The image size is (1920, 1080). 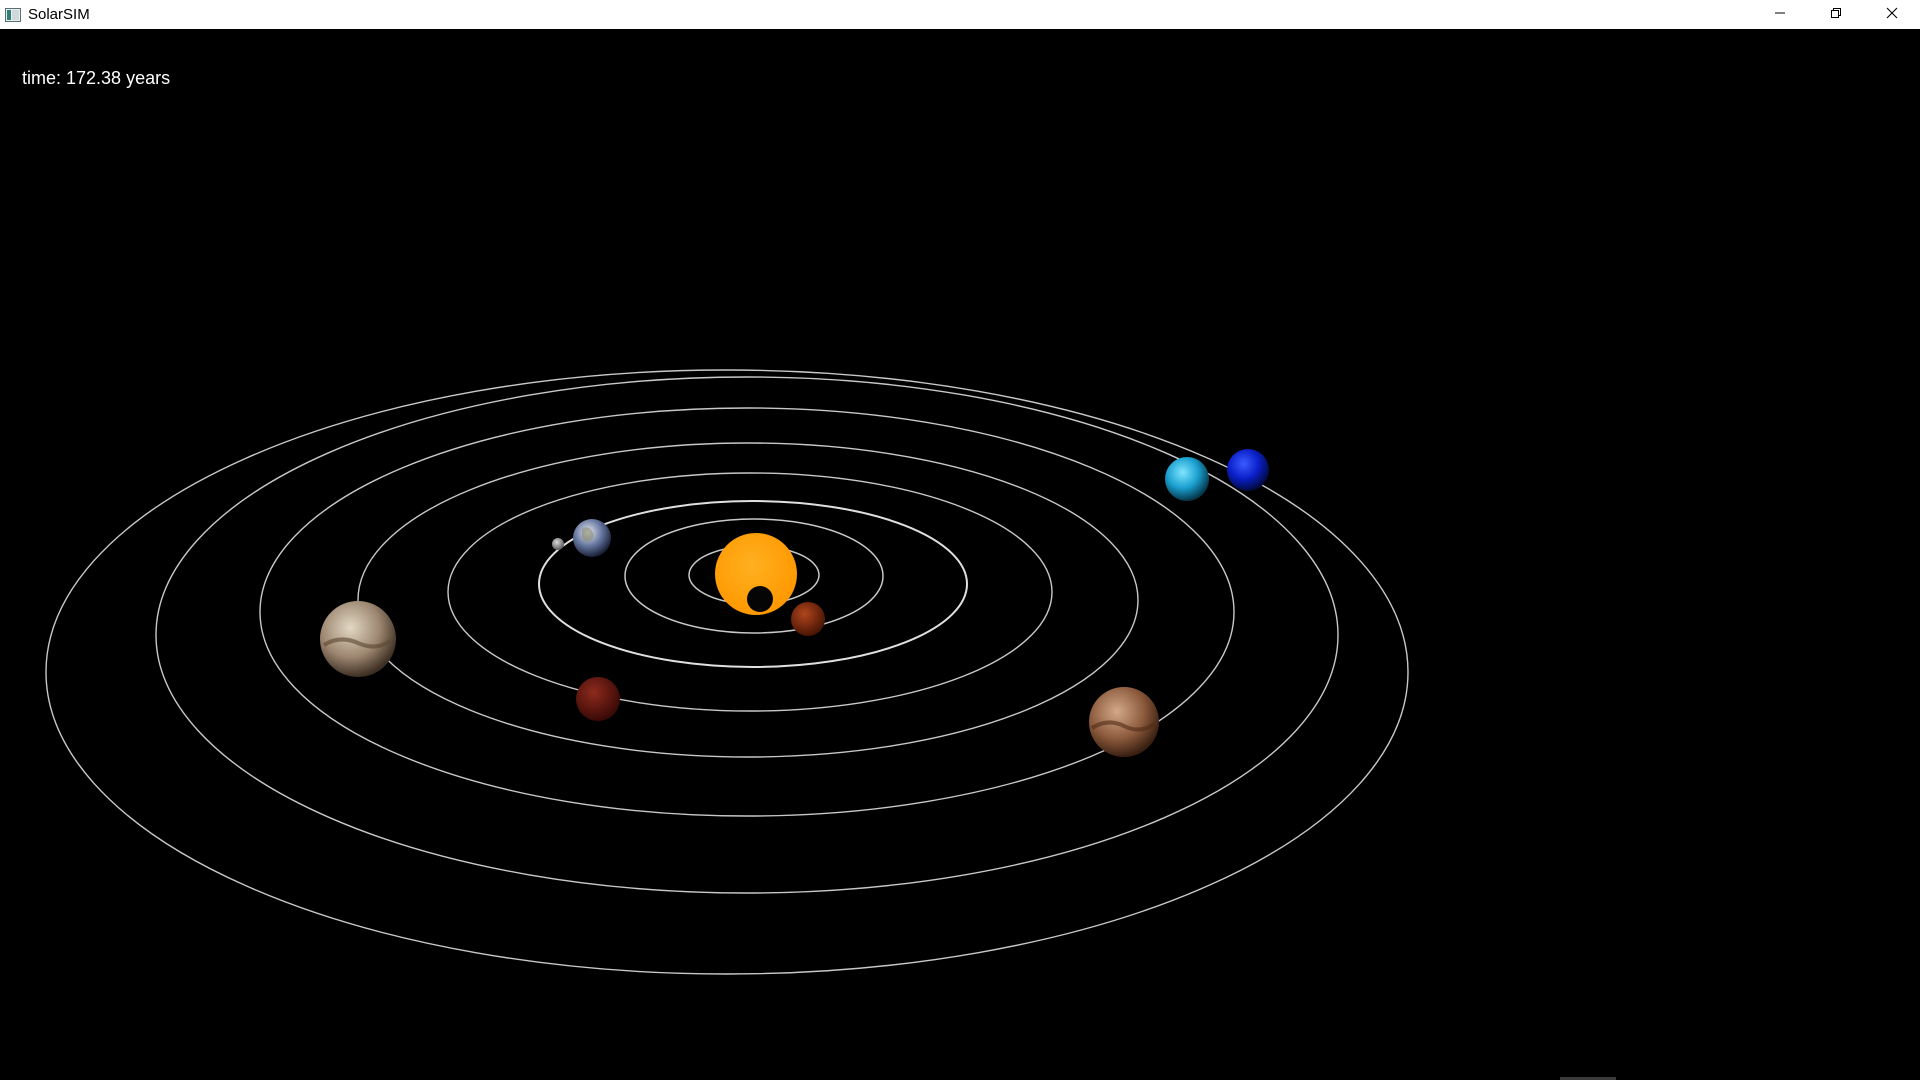 I want to click on simulation-time: time: 172.38 years, so click(x=96, y=78).